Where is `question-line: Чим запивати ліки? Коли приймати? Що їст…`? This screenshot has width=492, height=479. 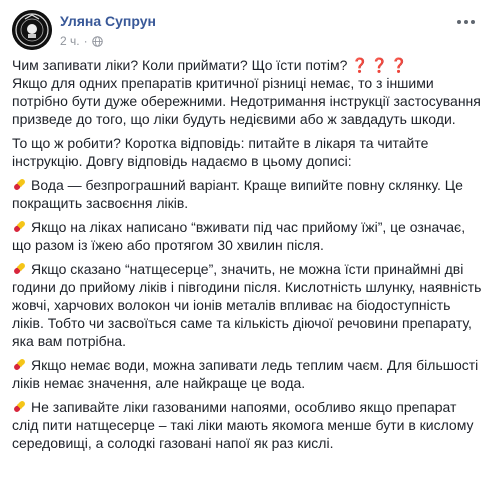 question-line: Чим запивати ліки? Коли приймати? Що їст… is located at coordinates (180, 65).